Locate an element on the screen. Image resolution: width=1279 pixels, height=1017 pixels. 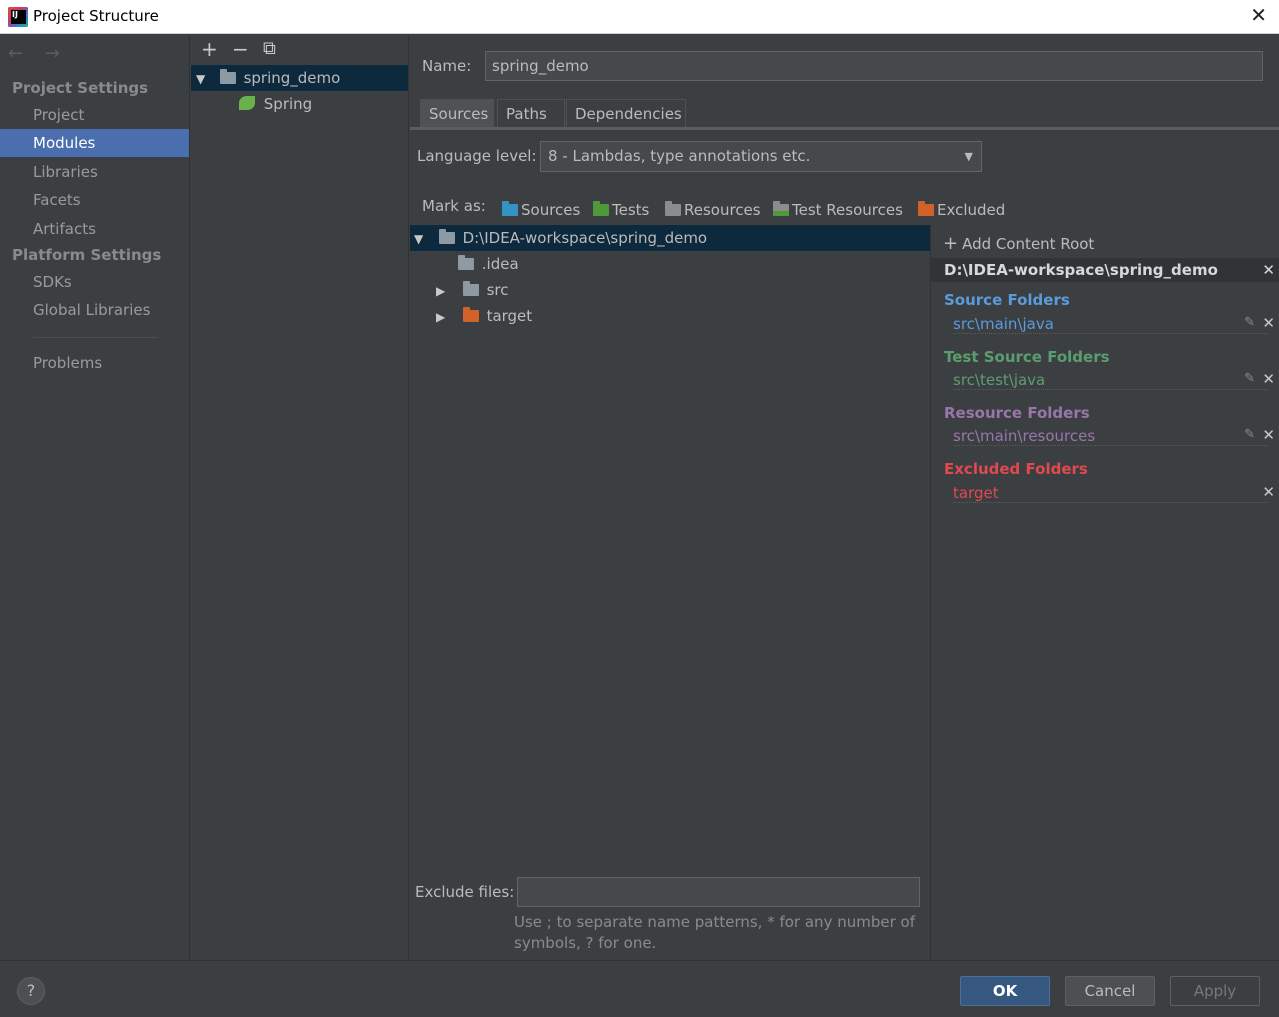
window-title: Project Structure is located at coordinates (96, 16).